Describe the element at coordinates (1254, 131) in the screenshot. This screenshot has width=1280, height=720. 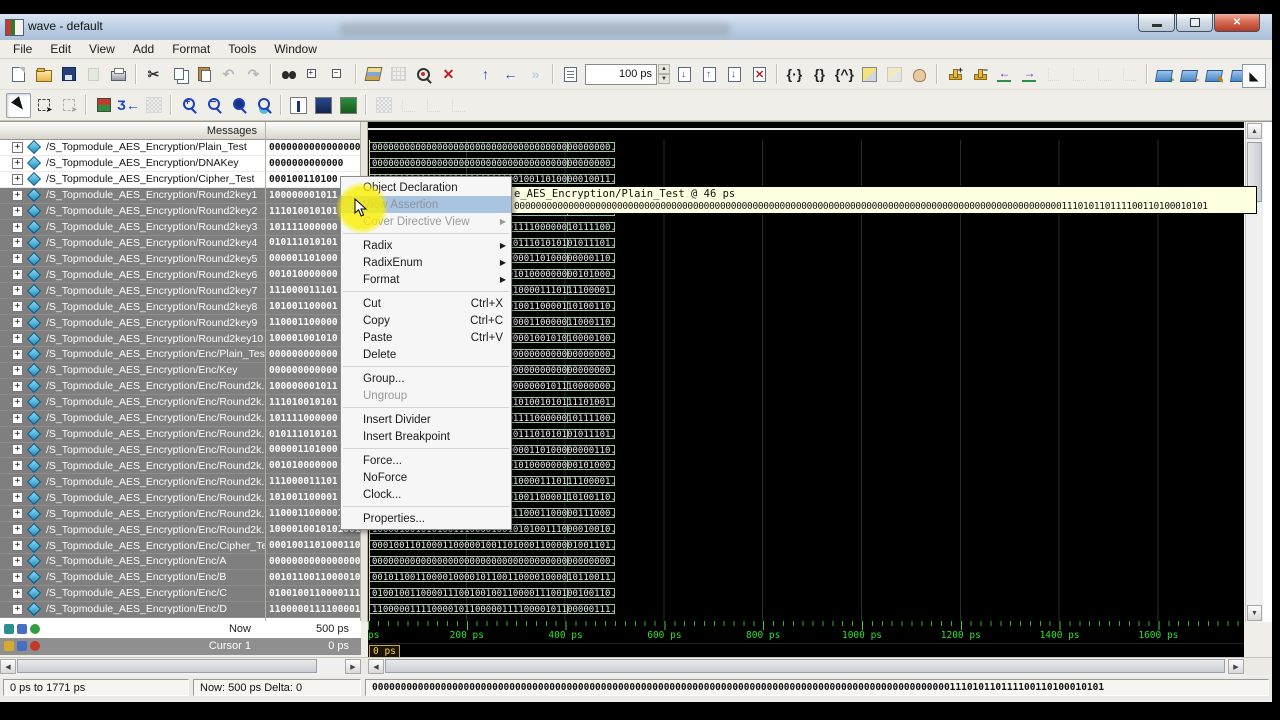
I see `scroll-up-button: ▲` at that location.